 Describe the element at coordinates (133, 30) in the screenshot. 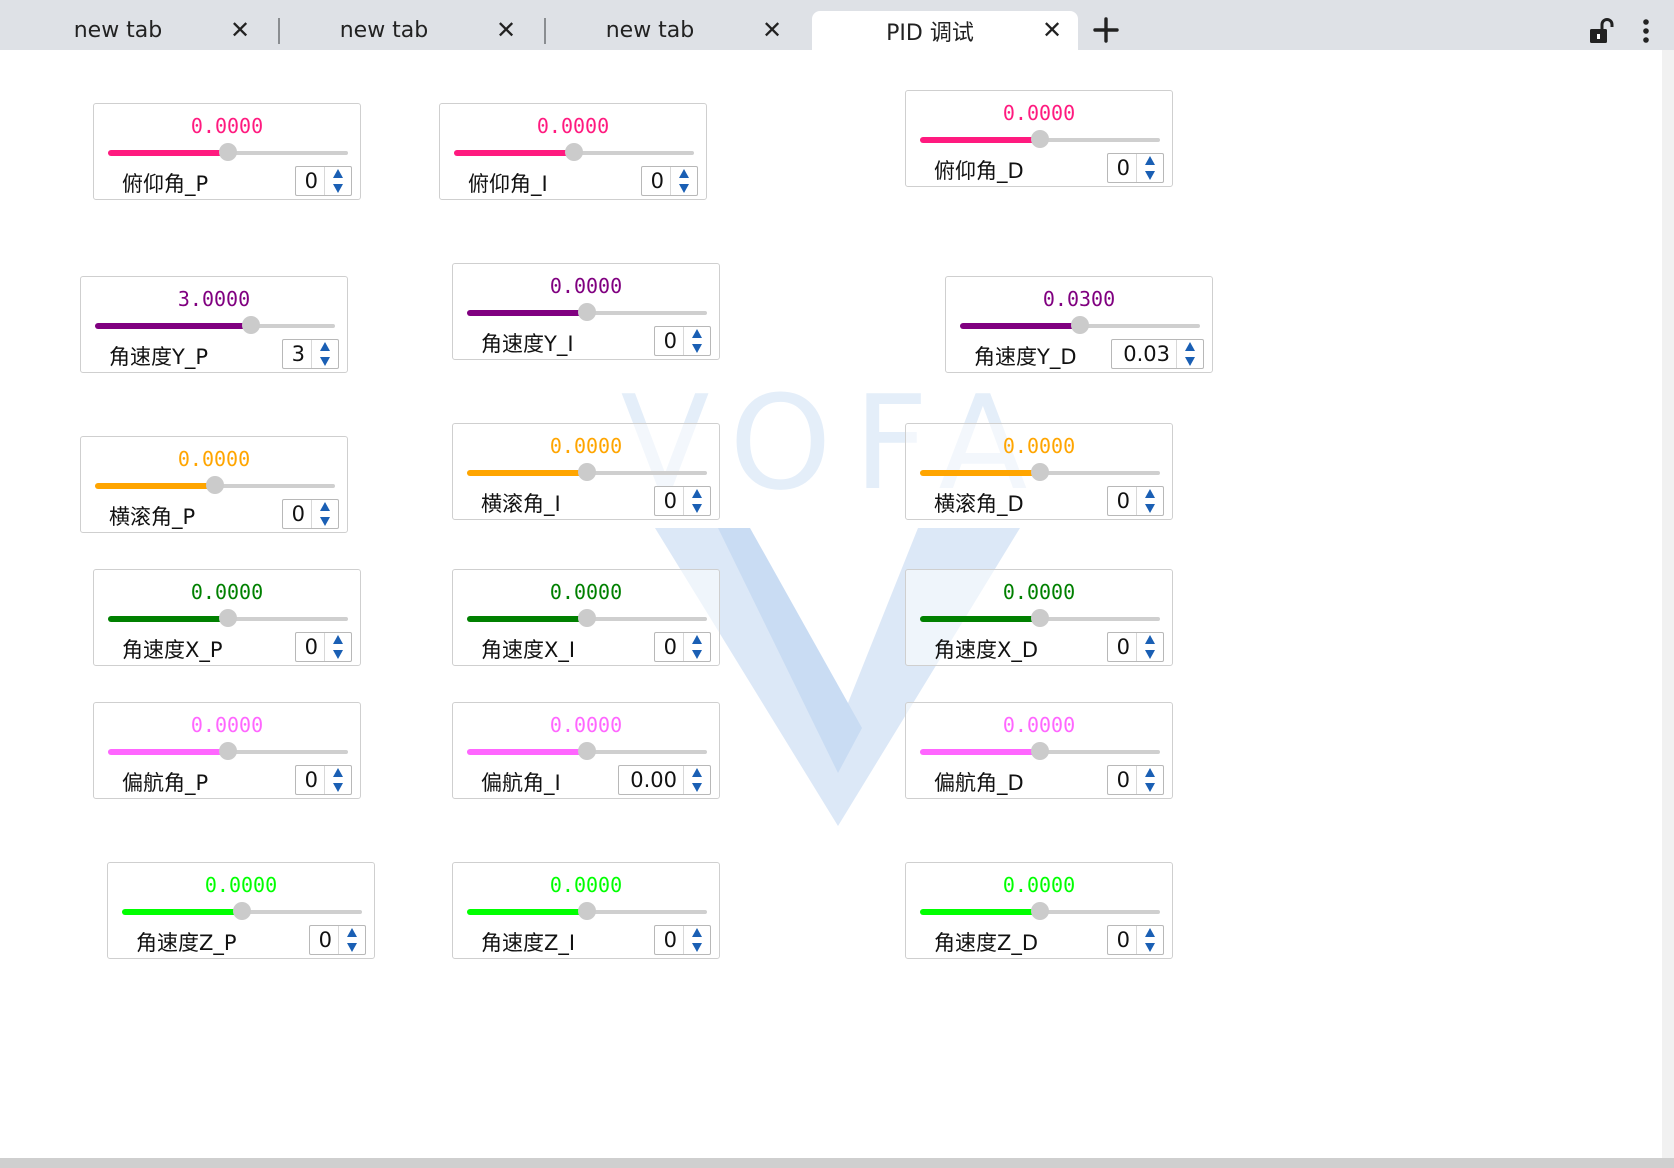

I see `tab-new-tab-1: new tab ✕` at that location.